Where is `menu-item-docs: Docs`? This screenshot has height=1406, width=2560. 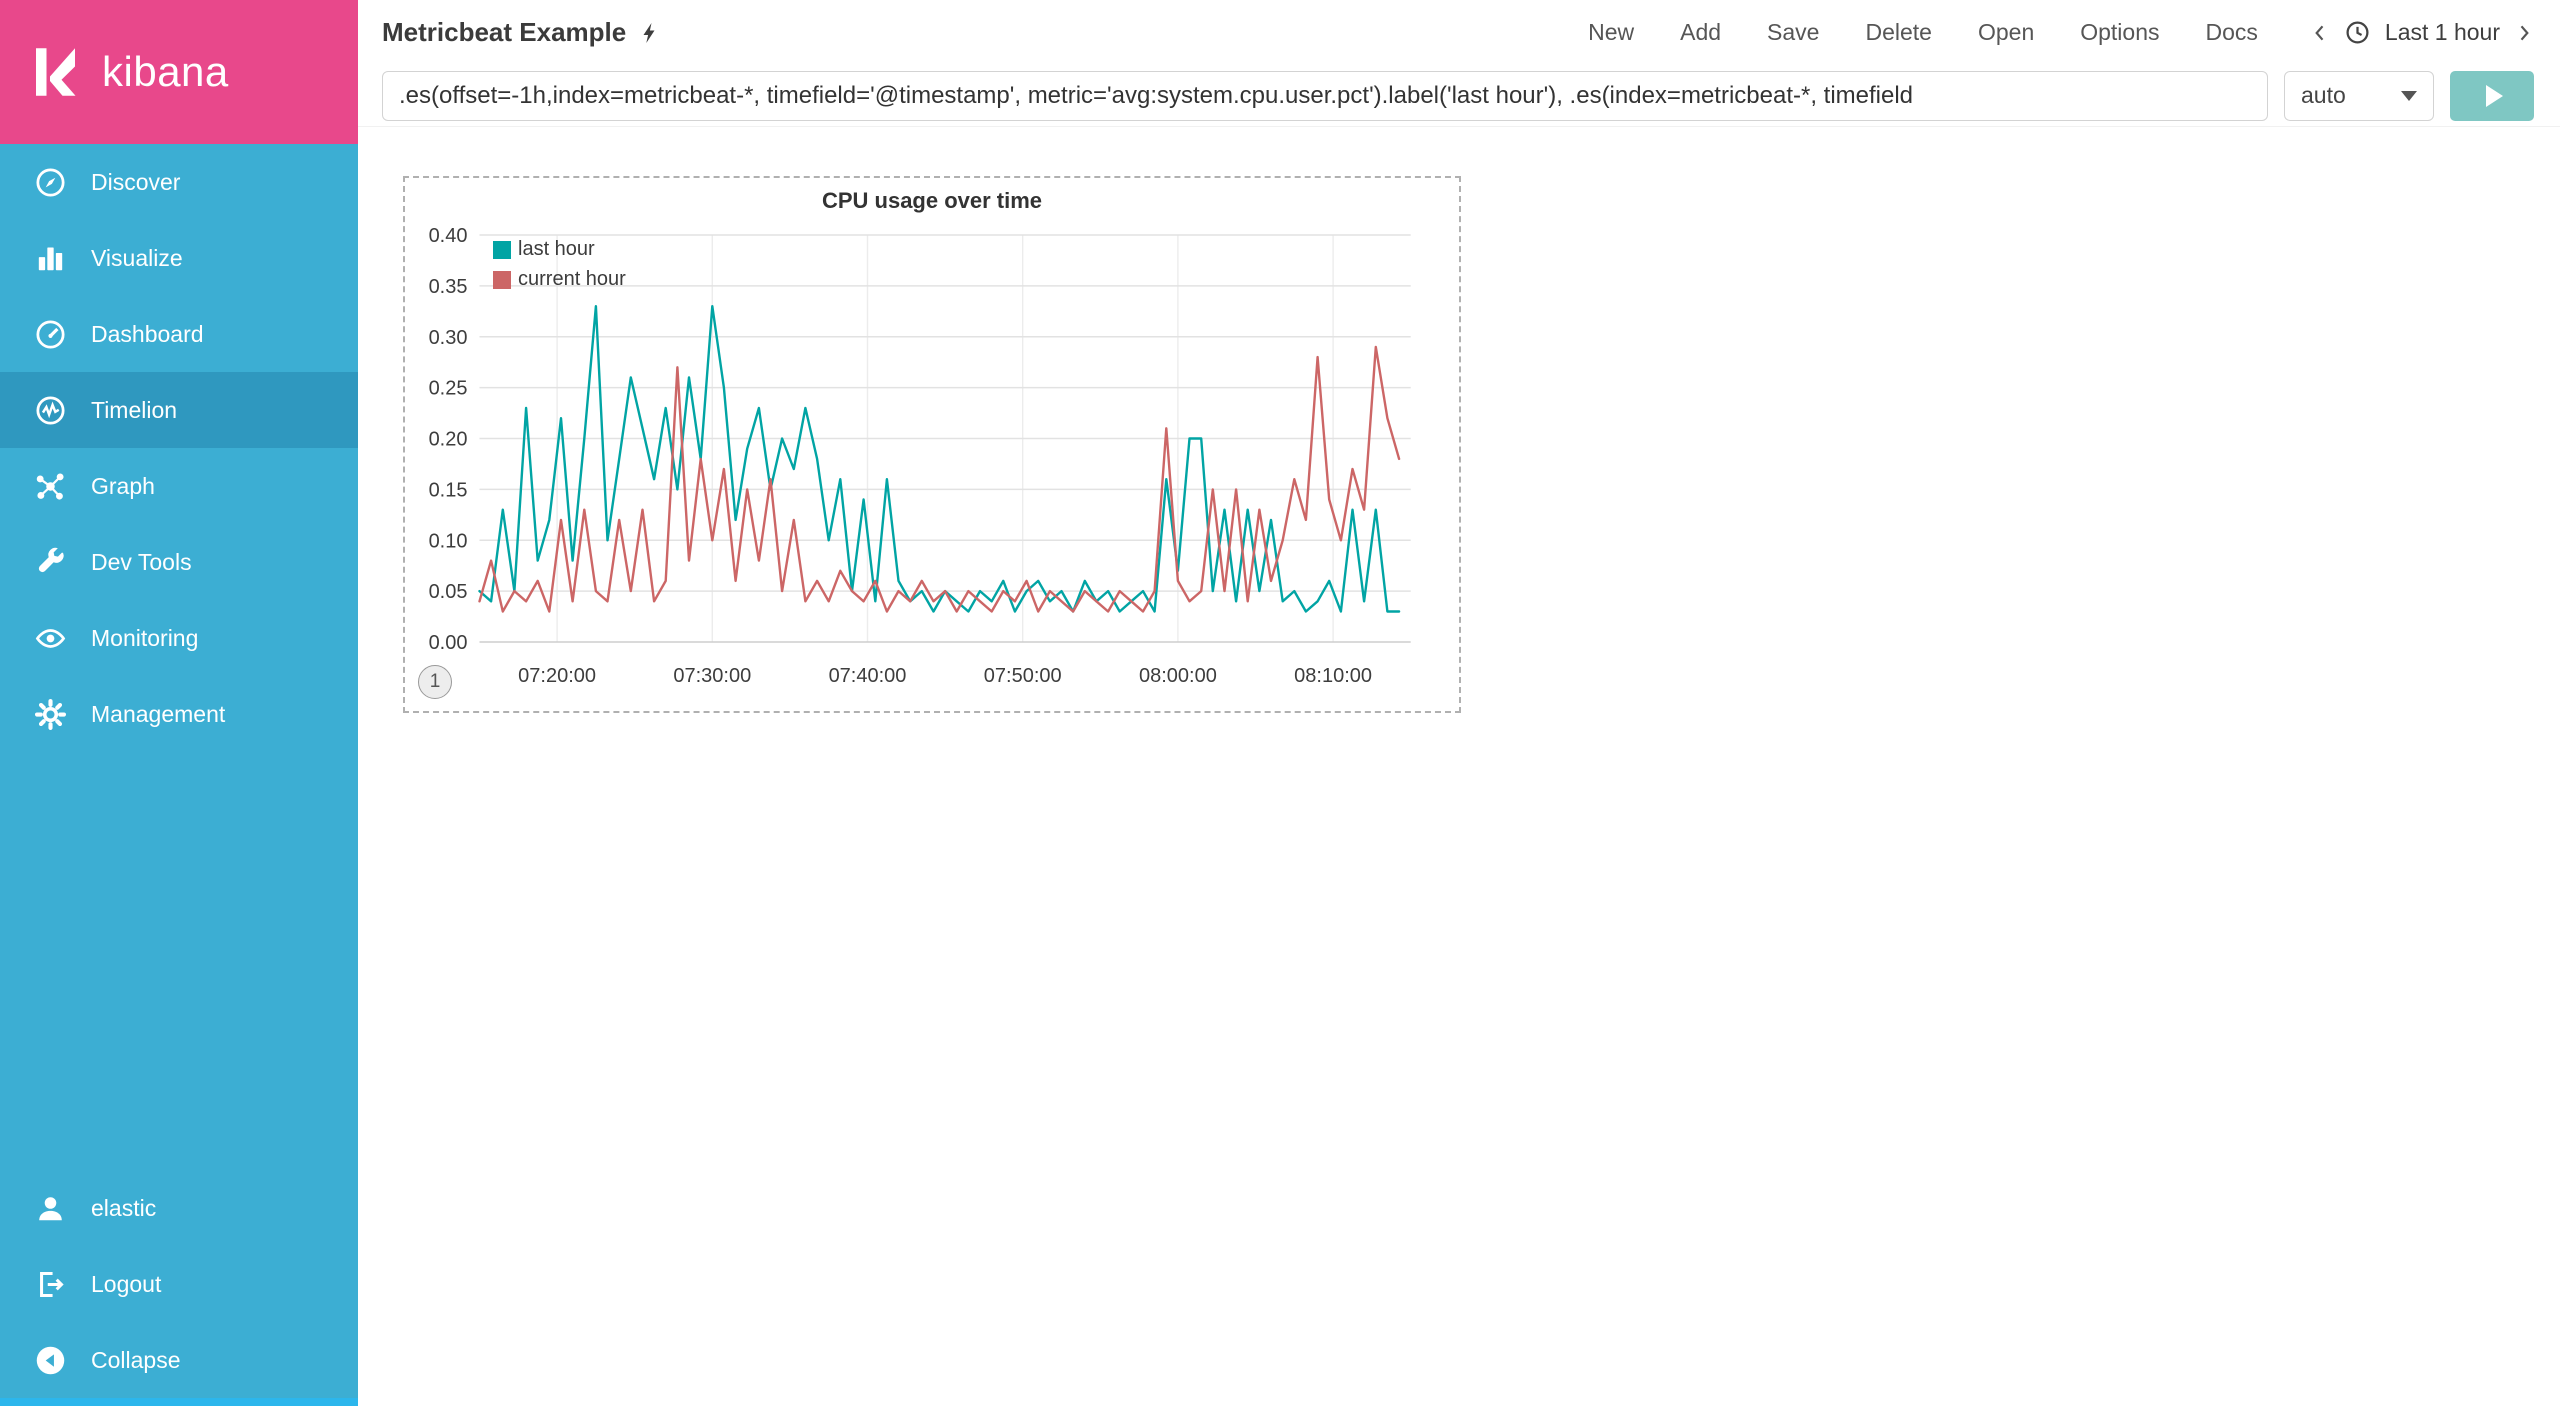
menu-item-docs: Docs is located at coordinates (2232, 32).